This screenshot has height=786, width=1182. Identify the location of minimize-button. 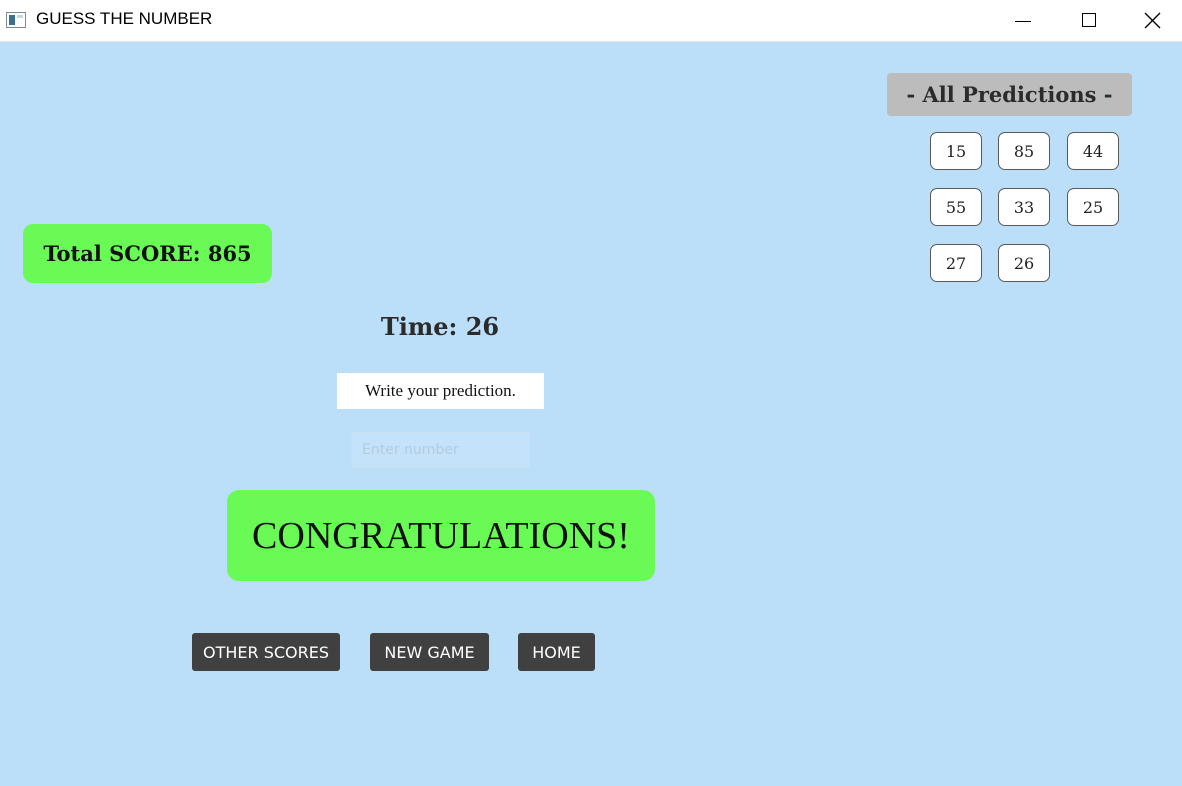
(1023, 20).